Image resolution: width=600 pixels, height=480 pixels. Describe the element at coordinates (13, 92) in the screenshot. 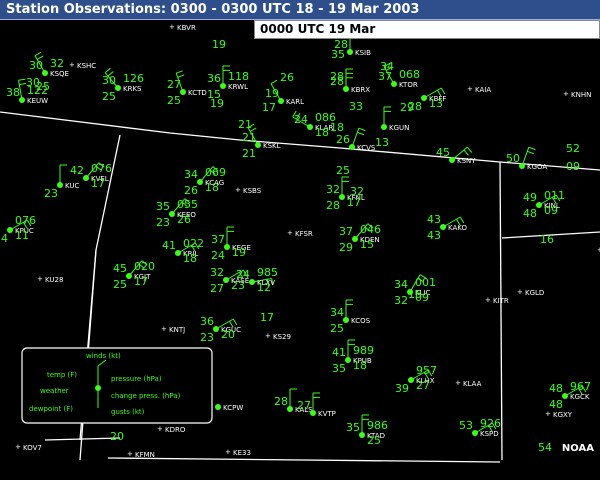

I see `temperature-value: 38` at that location.